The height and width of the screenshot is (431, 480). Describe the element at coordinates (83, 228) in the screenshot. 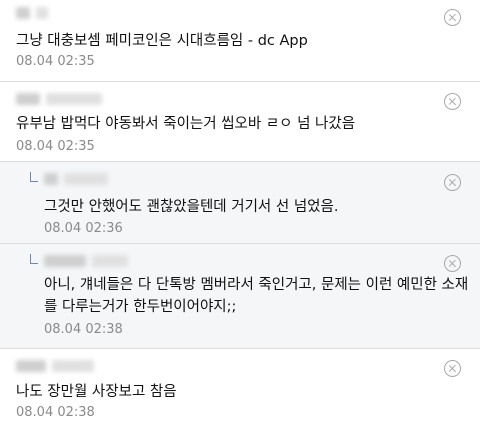

I see `reply-date: 08.04 02:36` at that location.